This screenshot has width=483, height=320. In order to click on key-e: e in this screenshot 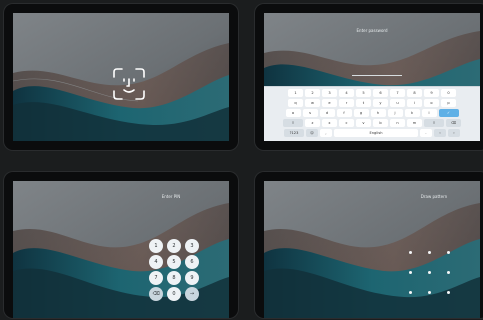, I will do `click(329, 103)`.